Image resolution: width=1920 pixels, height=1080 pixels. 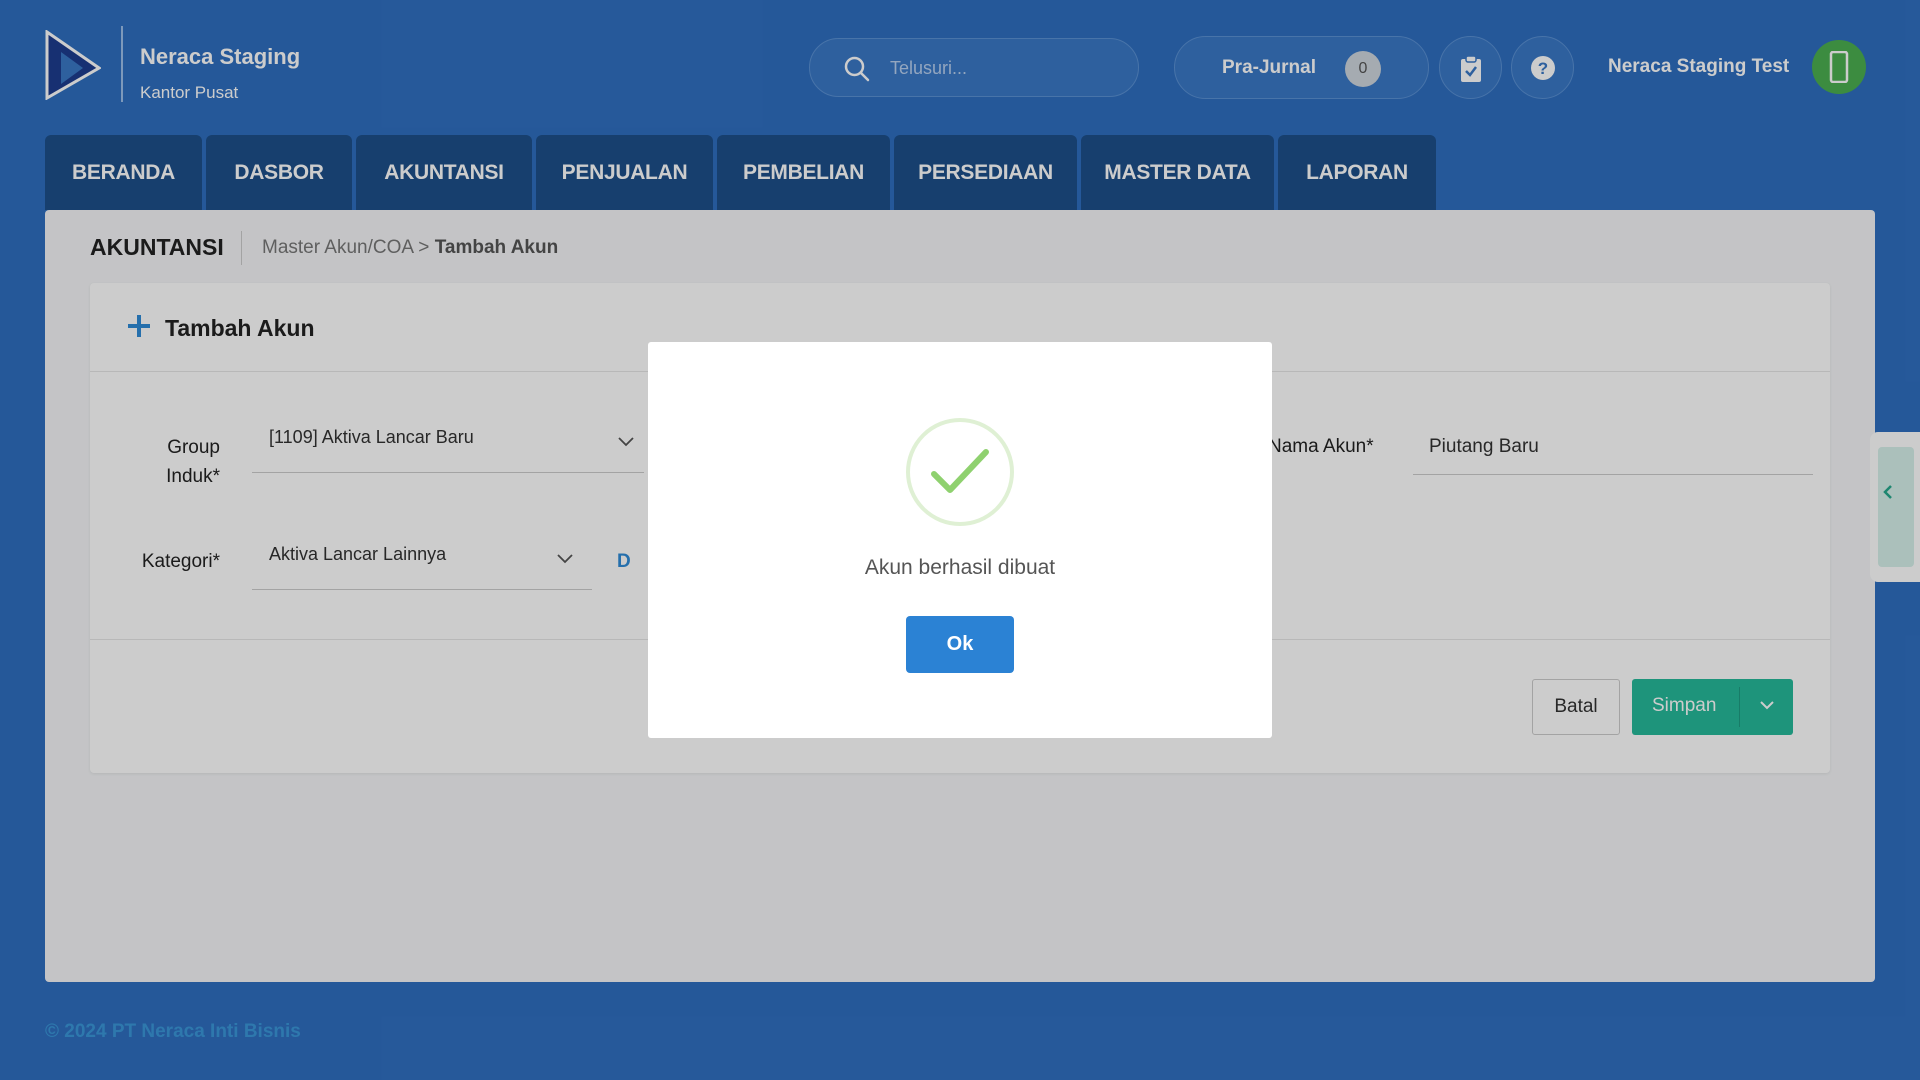 What do you see at coordinates (960, 567) in the screenshot?
I see `dialog-message: Akun berhasil dibuat` at bounding box center [960, 567].